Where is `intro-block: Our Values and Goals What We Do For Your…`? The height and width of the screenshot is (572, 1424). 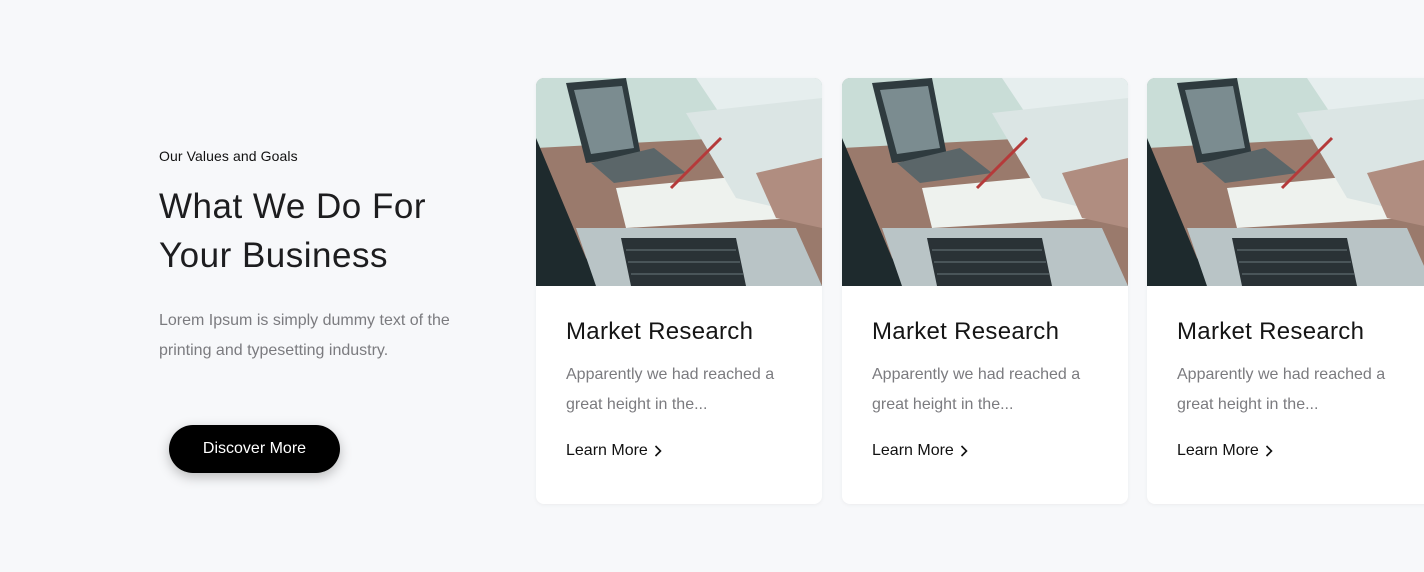 intro-block: Our Values and Goals What We Do For Your… is located at coordinates (324, 257).